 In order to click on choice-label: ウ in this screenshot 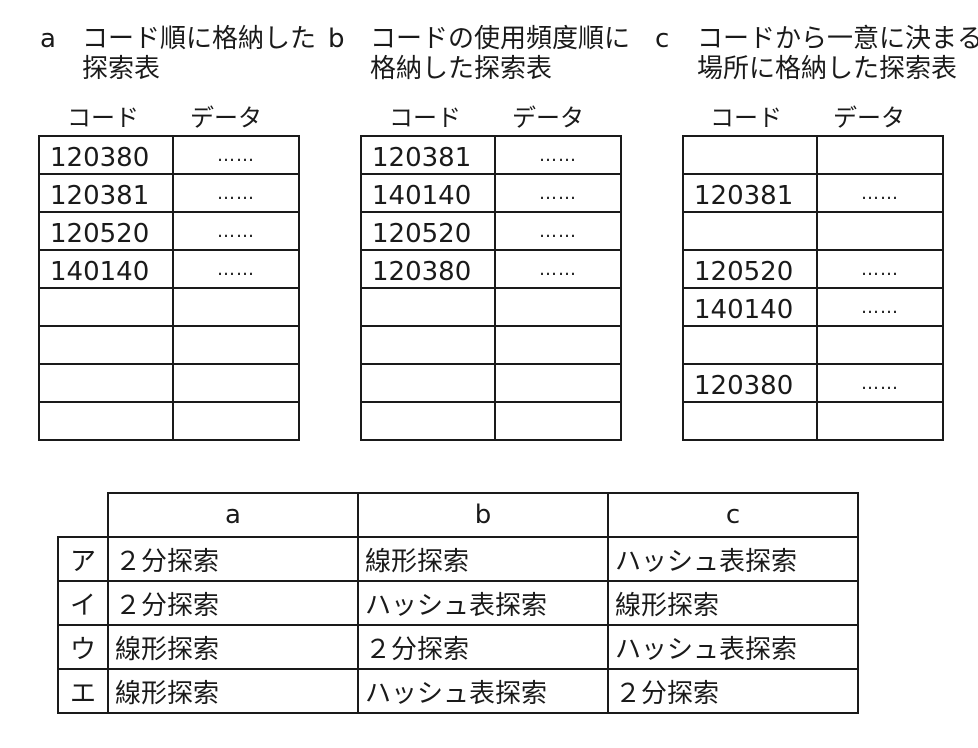, I will do `click(83, 647)`.